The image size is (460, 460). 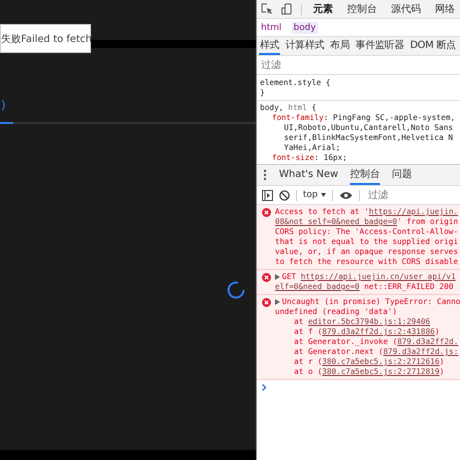 I want to click on devtools-tab: 网络, so click(x=445, y=9).